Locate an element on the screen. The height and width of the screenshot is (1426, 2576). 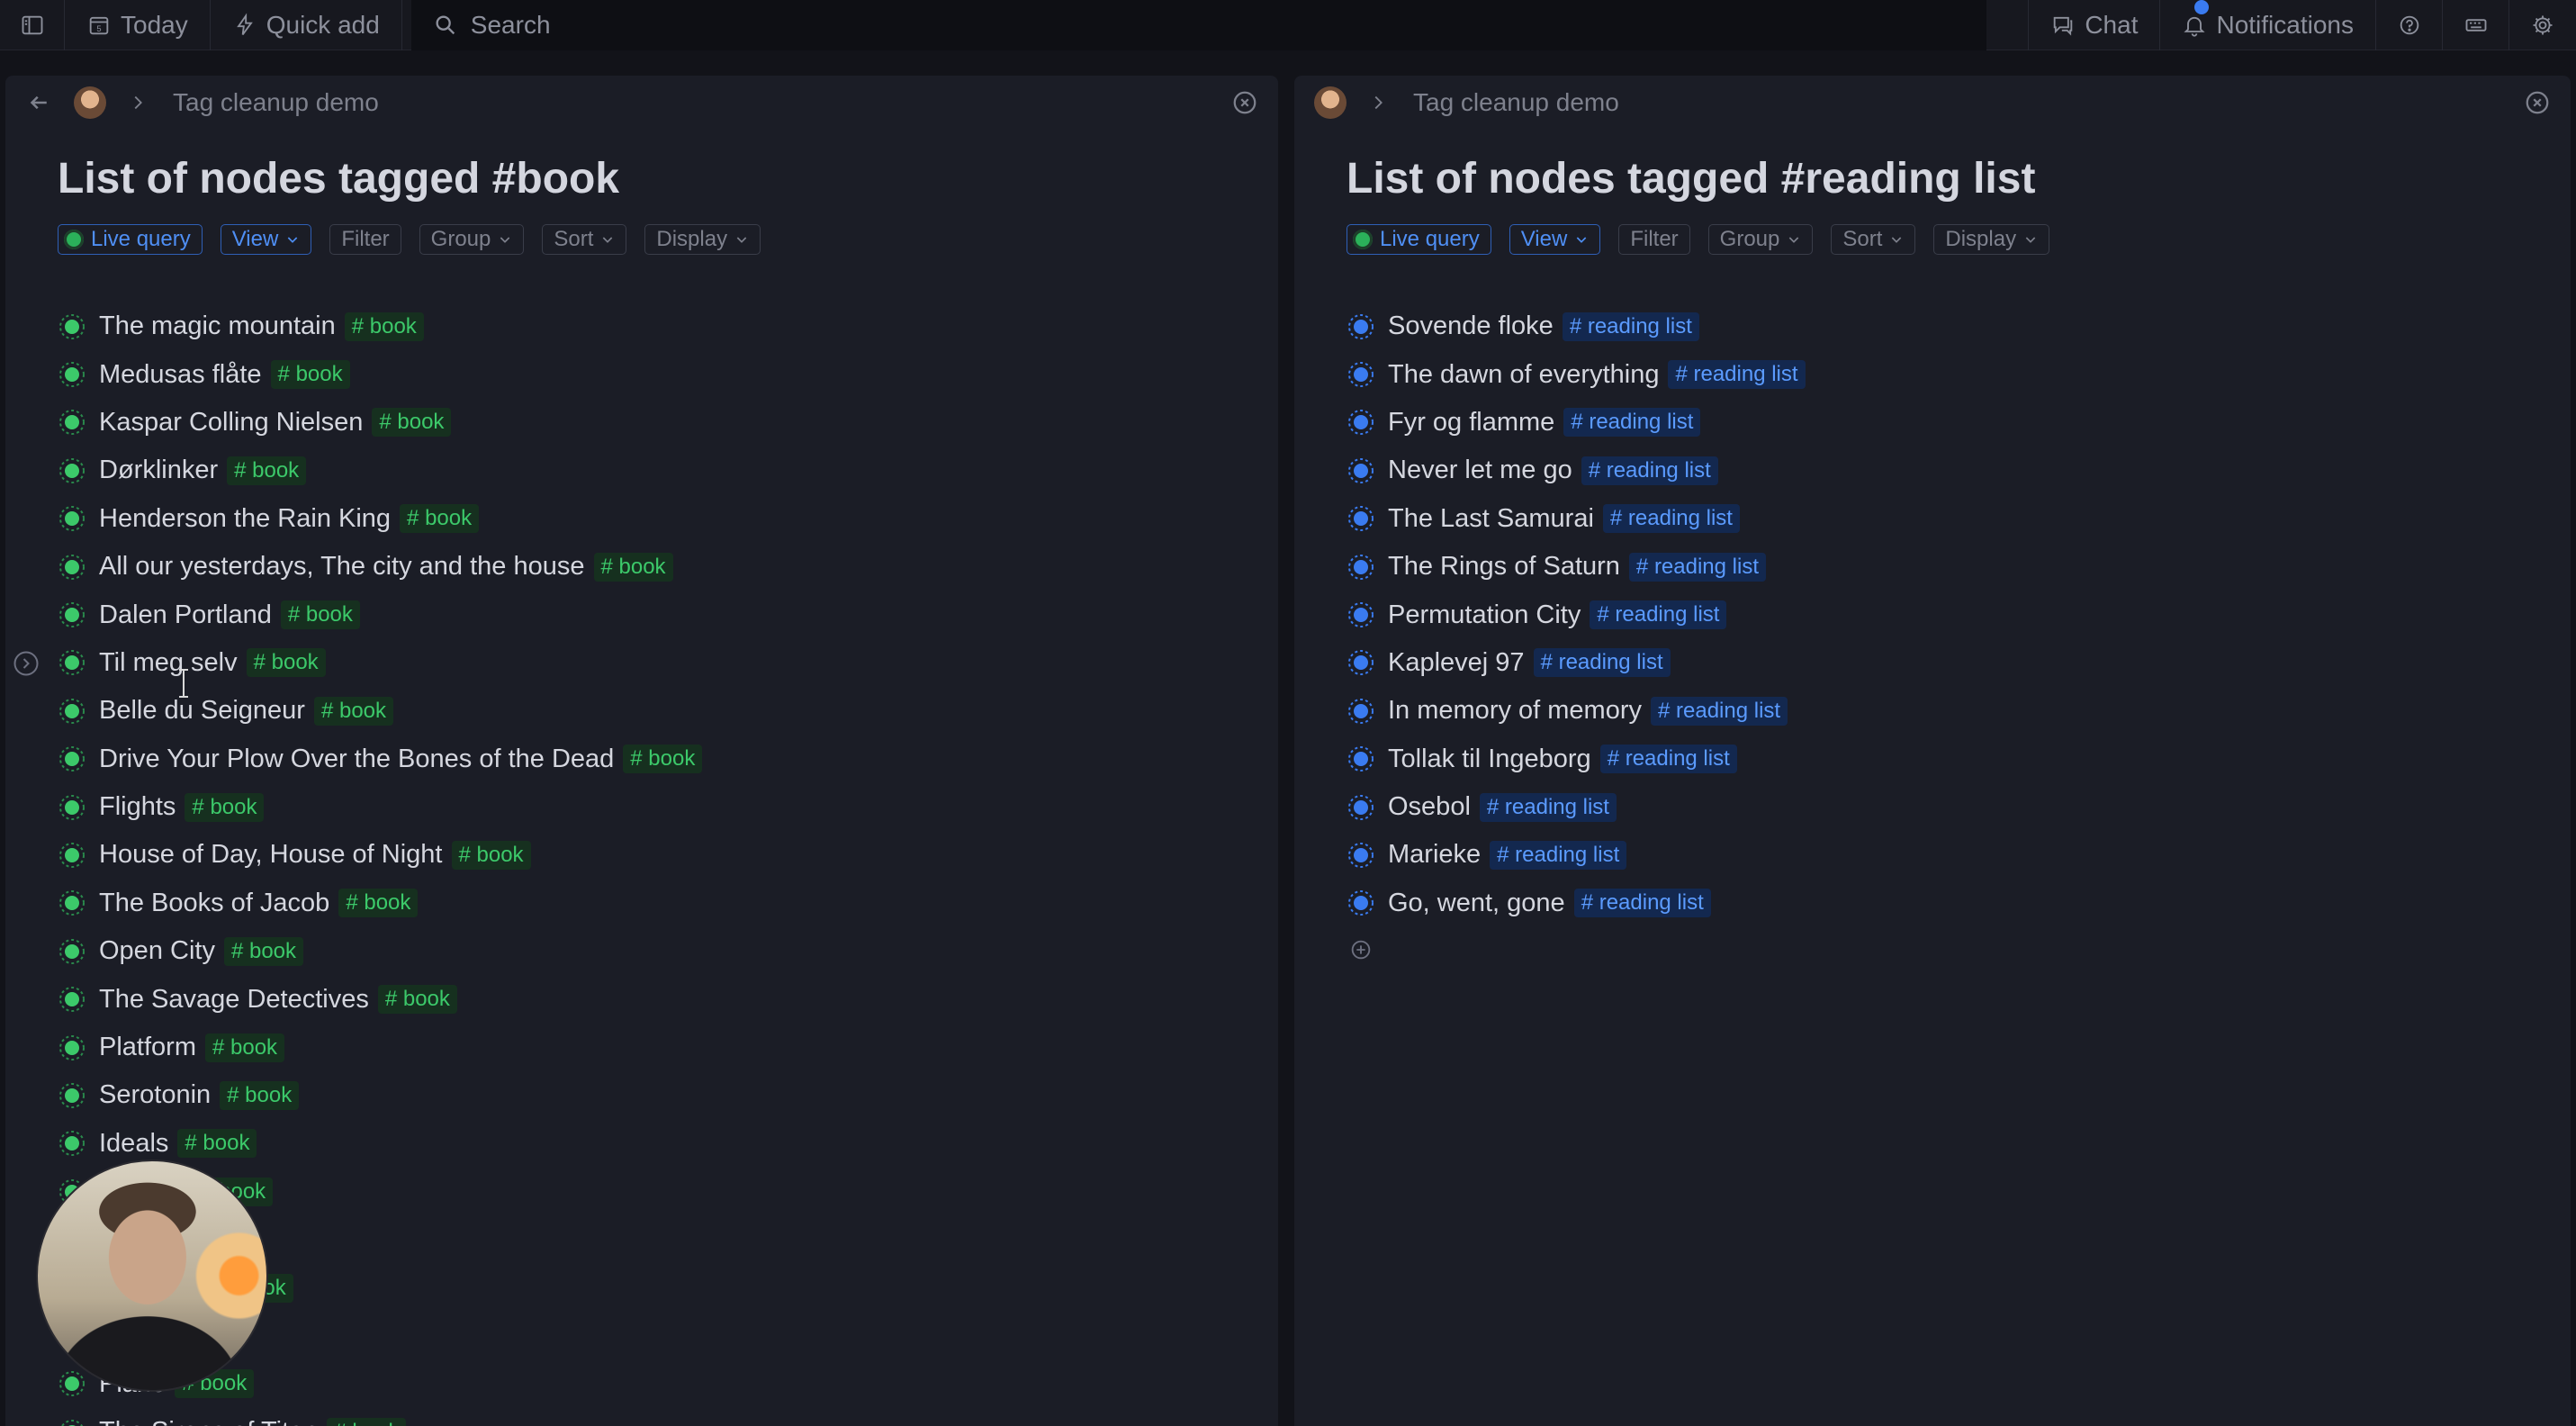
list-item: In memory of memory # reading list is located at coordinates (1959, 711).